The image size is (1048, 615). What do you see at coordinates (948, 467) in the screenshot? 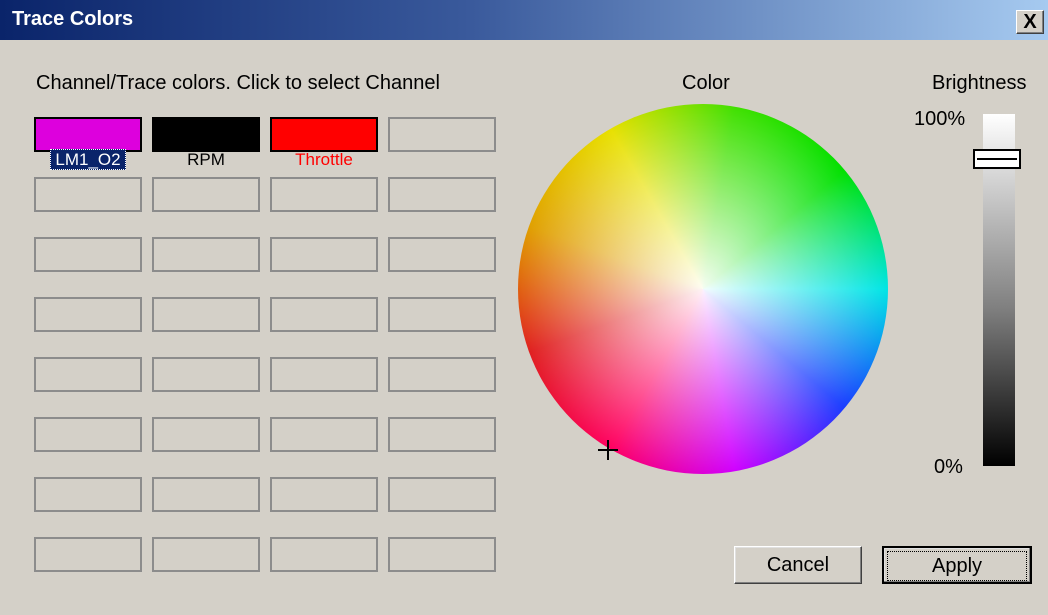
I see `brightness-min-label: 0%` at bounding box center [948, 467].